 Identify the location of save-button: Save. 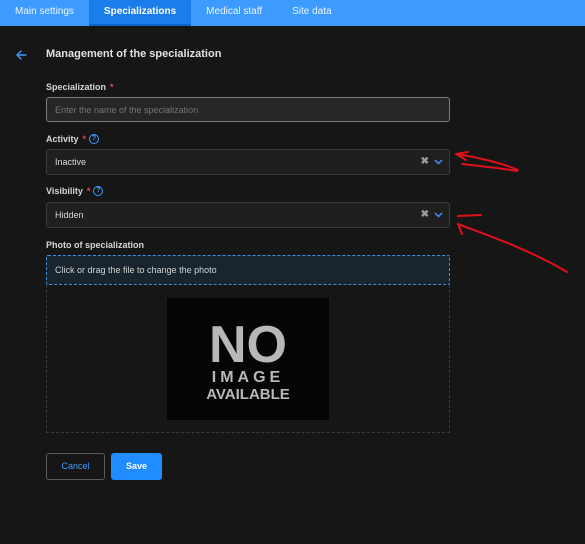
(136, 466).